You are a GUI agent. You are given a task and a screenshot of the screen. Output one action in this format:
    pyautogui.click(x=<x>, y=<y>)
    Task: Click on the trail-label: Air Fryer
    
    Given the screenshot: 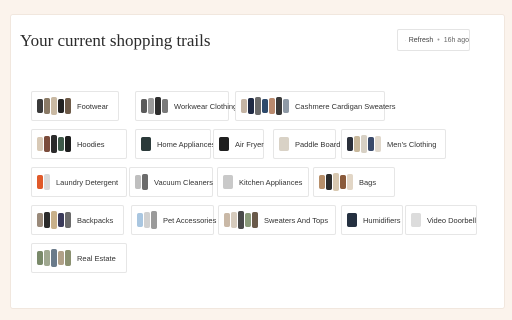 What is the action you would take?
    pyautogui.click(x=249, y=144)
    